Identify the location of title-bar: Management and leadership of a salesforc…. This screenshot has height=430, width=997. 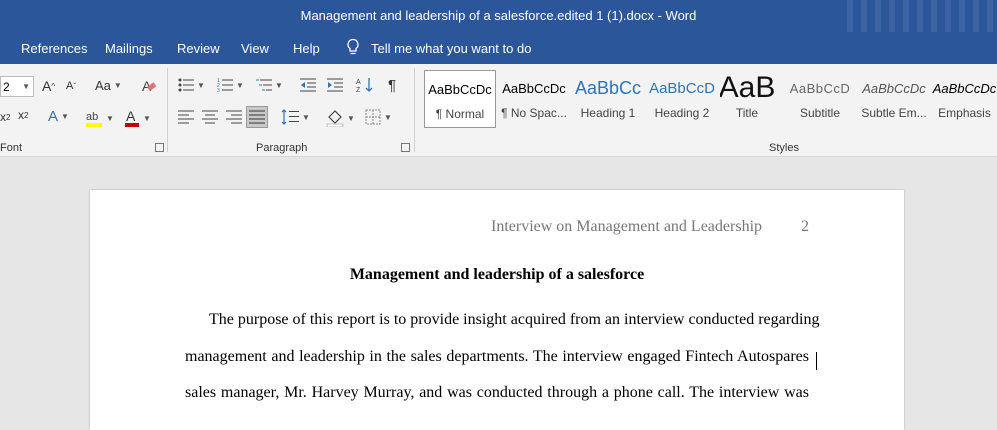
(498, 16).